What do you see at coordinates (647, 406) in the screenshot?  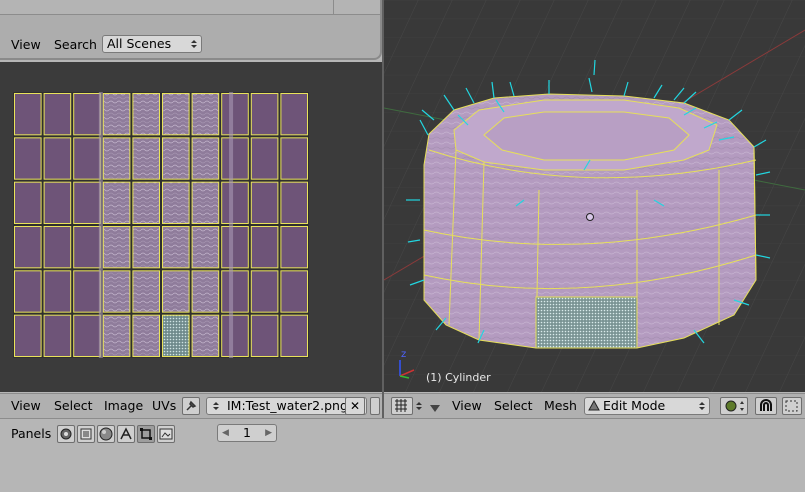 I see `mode-select: Edit Mode` at bounding box center [647, 406].